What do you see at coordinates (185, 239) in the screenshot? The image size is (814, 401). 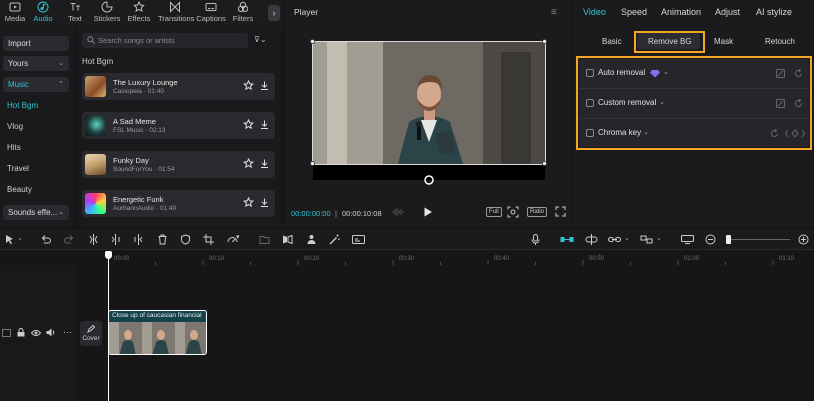 I see `shield-icon` at bounding box center [185, 239].